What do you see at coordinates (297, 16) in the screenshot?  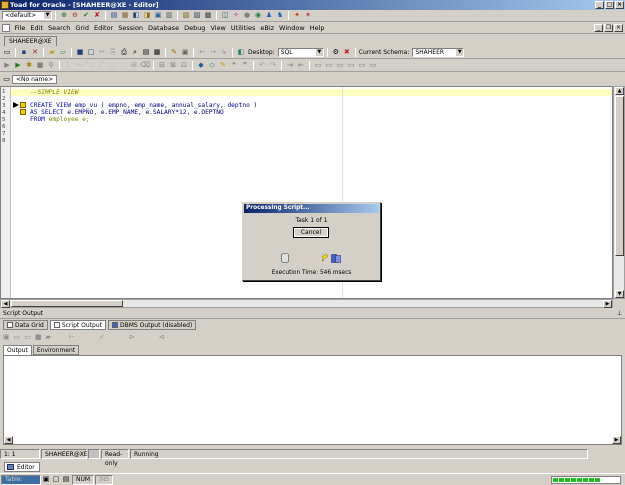 I see `dbms-icon: ✦` at bounding box center [297, 16].